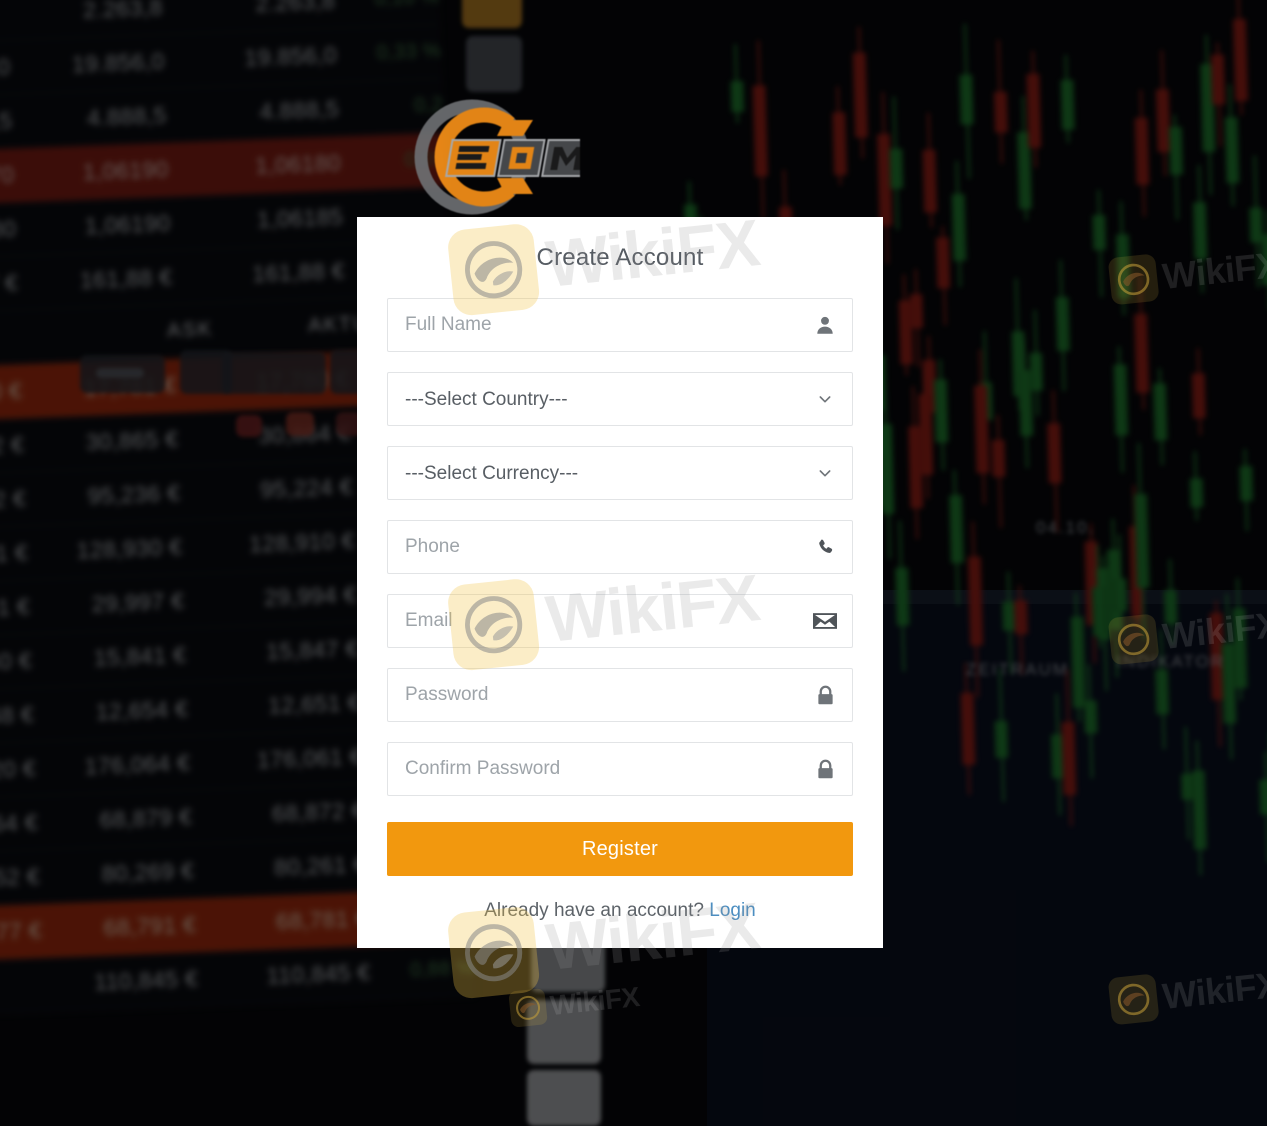 The width and height of the screenshot is (1267, 1126). I want to click on background-quote-cell: 68,791 €, so click(150, 926).